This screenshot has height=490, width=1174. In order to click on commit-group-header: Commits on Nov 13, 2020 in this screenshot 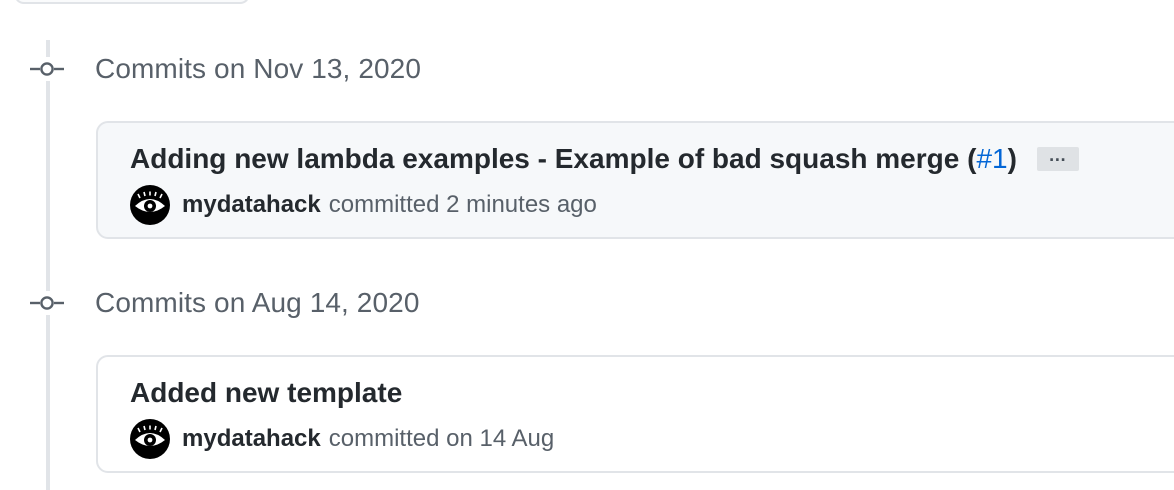, I will do `click(224, 69)`.